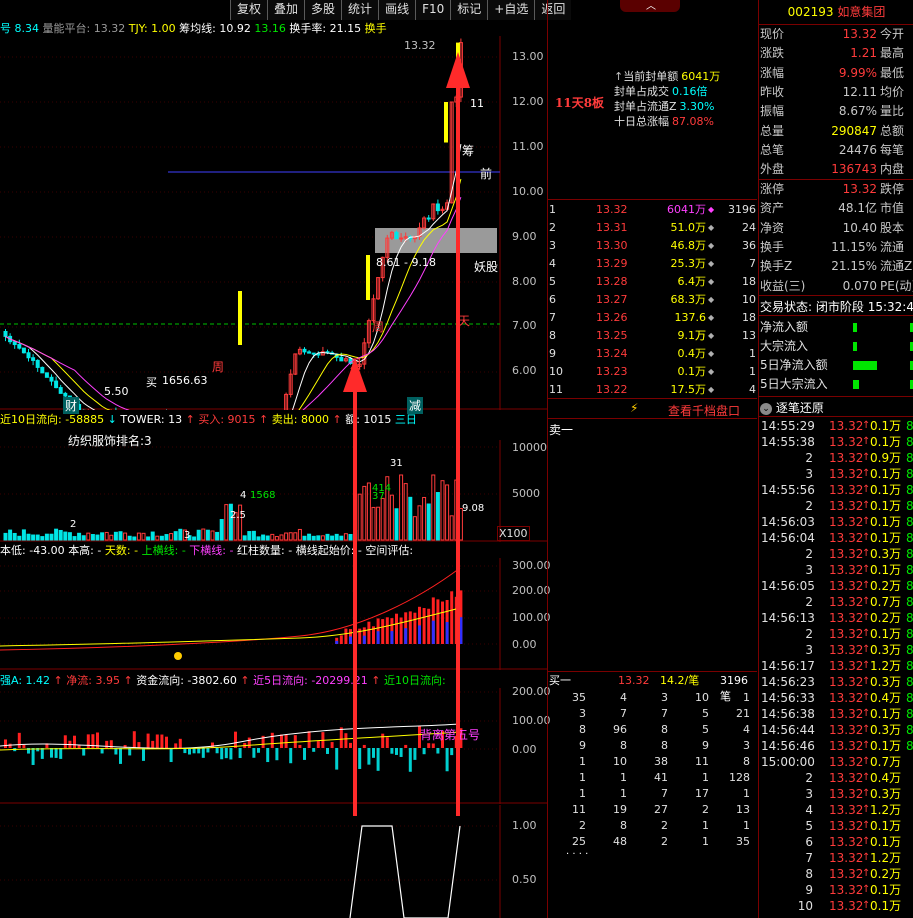 The height and width of the screenshot is (918, 913). What do you see at coordinates (273, 614) in the screenshot?
I see `indicator2-chart` at bounding box center [273, 614].